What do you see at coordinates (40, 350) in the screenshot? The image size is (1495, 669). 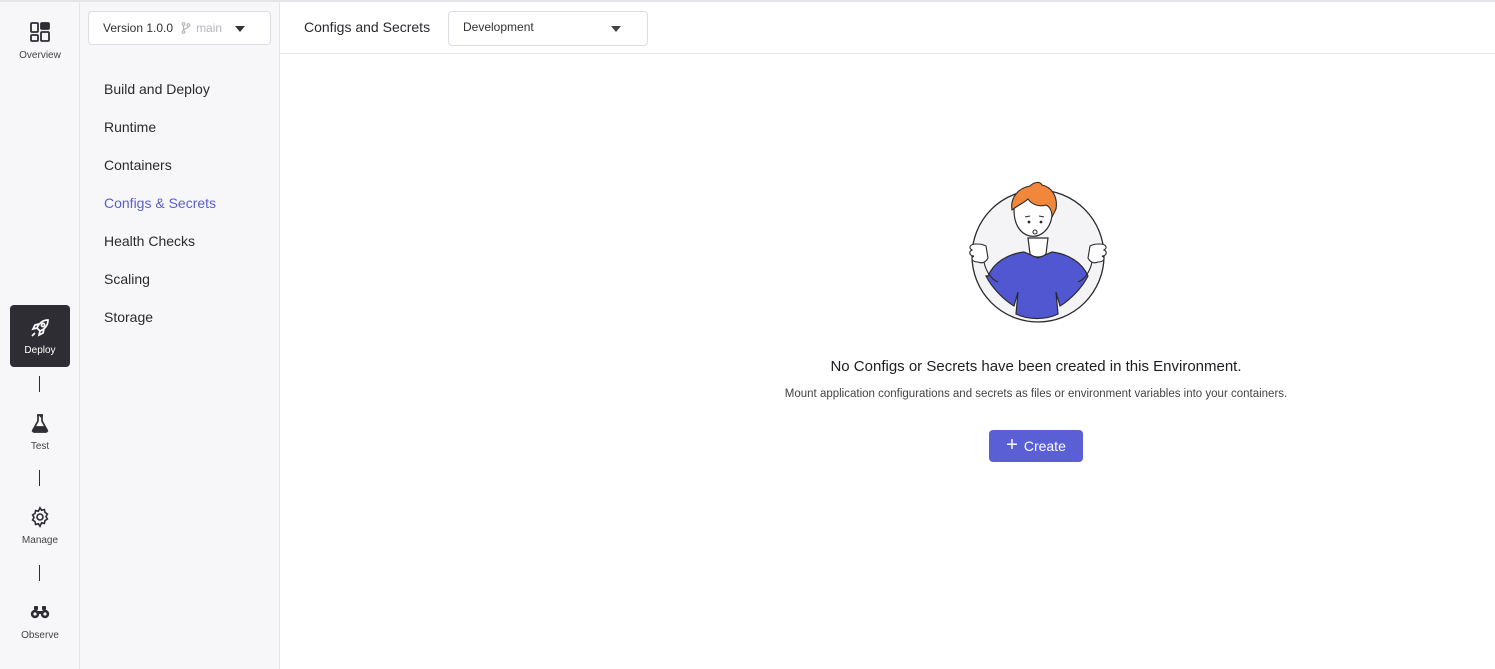 I see `rail-deploy-label: Deploy` at bounding box center [40, 350].